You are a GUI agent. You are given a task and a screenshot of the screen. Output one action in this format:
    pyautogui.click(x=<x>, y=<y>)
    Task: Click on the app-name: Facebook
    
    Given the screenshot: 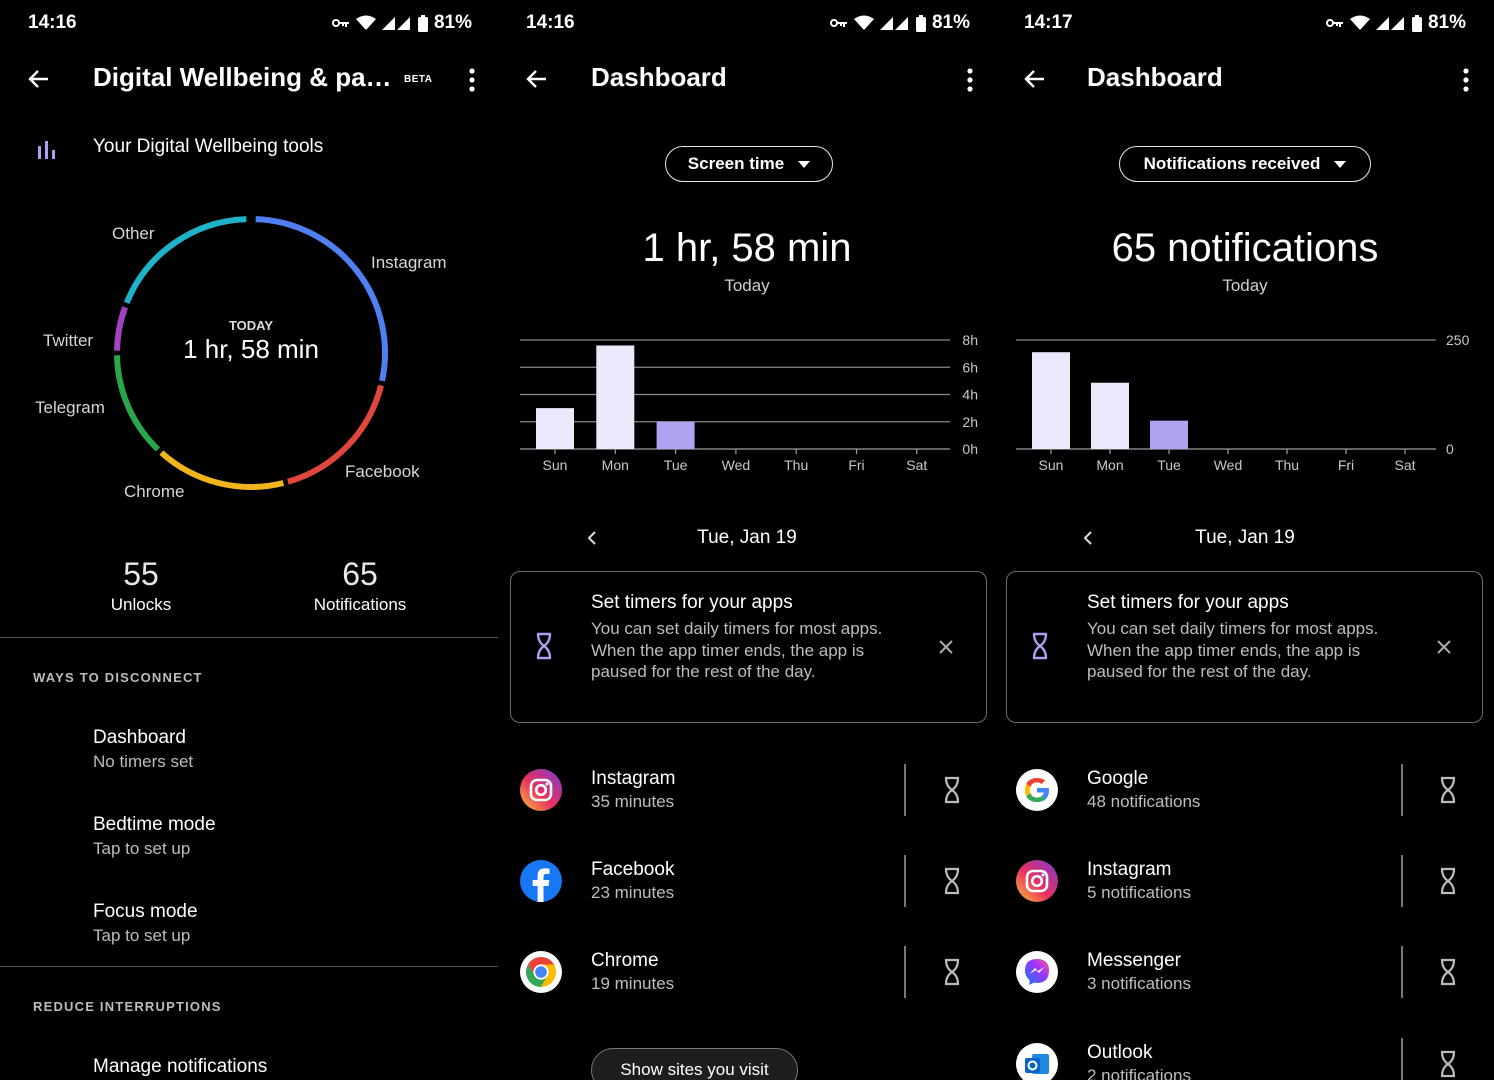 What is the action you would take?
    pyautogui.click(x=633, y=869)
    